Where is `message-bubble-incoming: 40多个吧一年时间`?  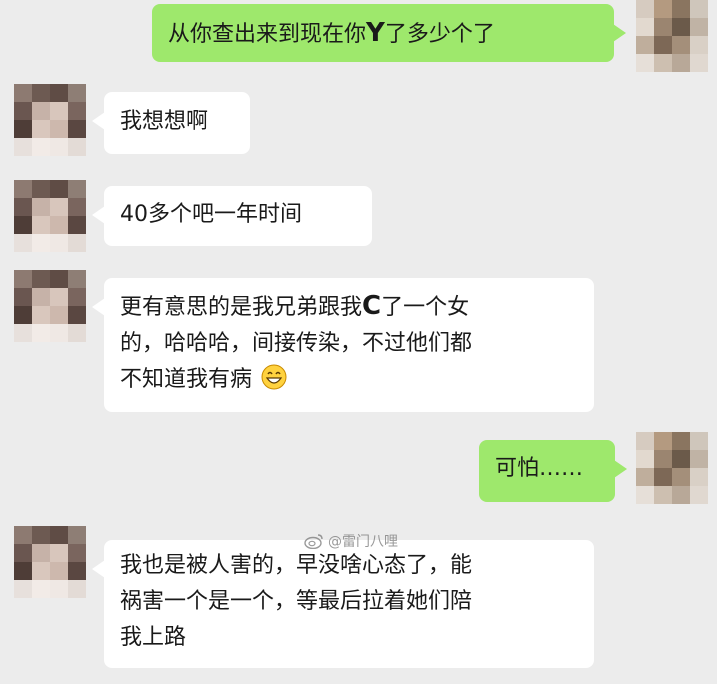 message-bubble-incoming: 40多个吧一年时间 is located at coordinates (232, 216).